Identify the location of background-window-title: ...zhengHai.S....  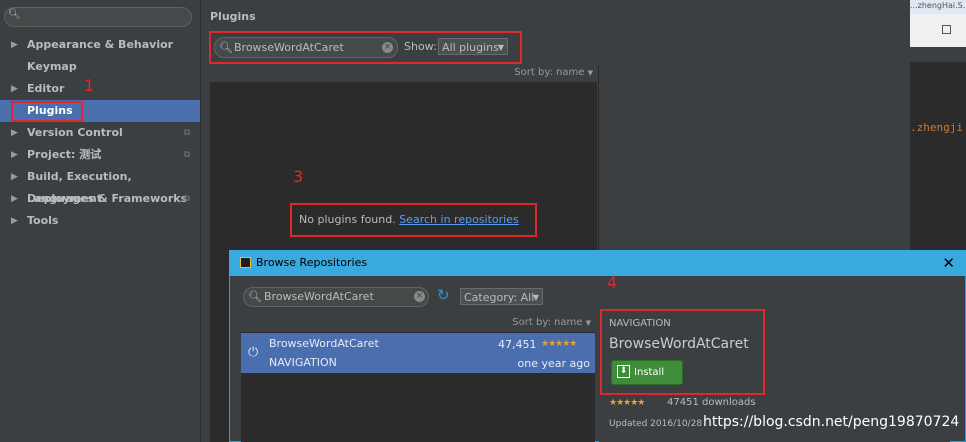
(938, 5).